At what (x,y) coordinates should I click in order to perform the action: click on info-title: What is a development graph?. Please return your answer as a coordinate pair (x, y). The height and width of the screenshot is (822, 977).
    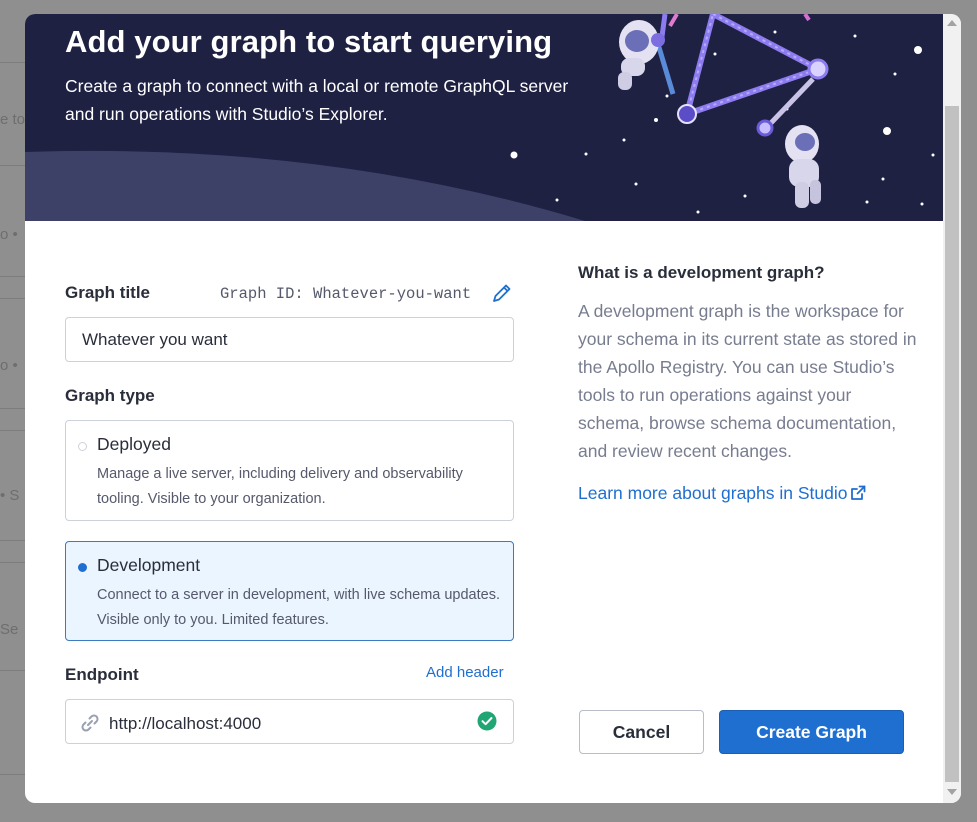
    Looking at the image, I should click on (701, 272).